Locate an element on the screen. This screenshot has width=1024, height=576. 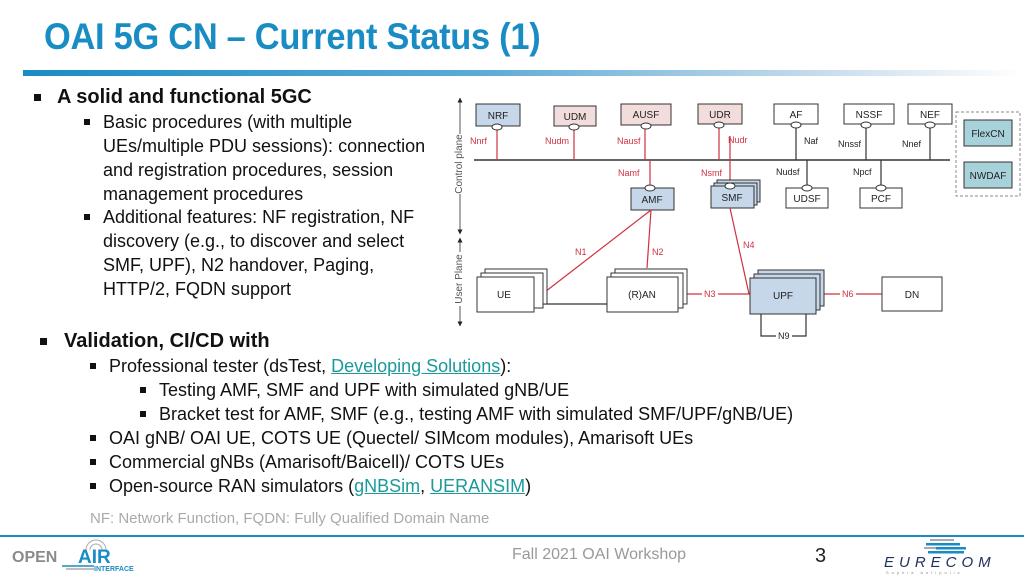
text-prefix: Open-source RAN simulators ( is located at coordinates (232, 486).